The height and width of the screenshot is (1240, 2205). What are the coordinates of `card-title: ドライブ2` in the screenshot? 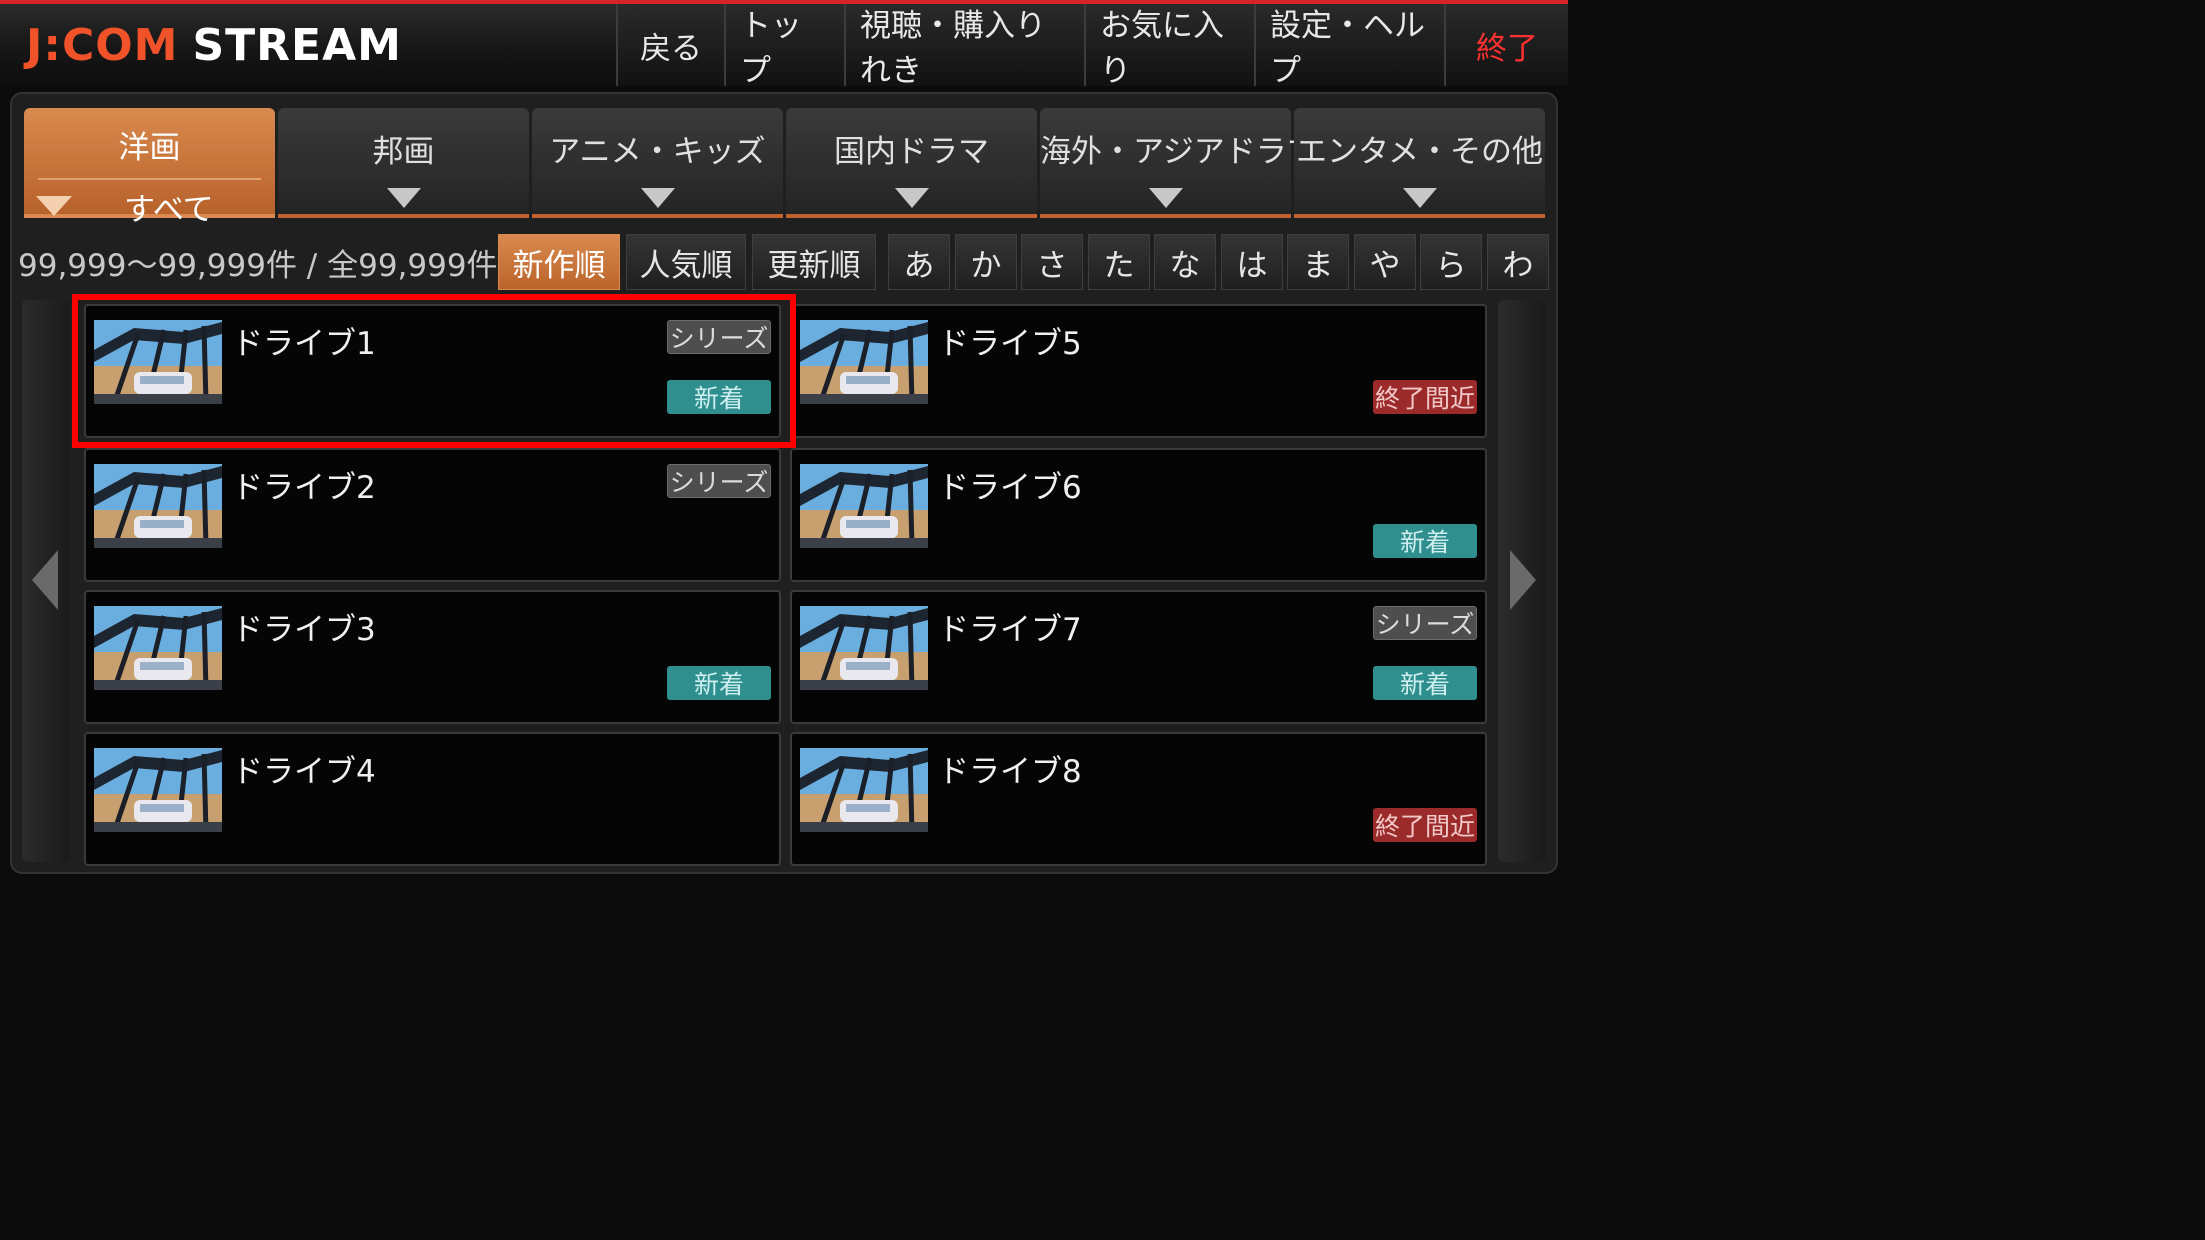 It's located at (304, 488).